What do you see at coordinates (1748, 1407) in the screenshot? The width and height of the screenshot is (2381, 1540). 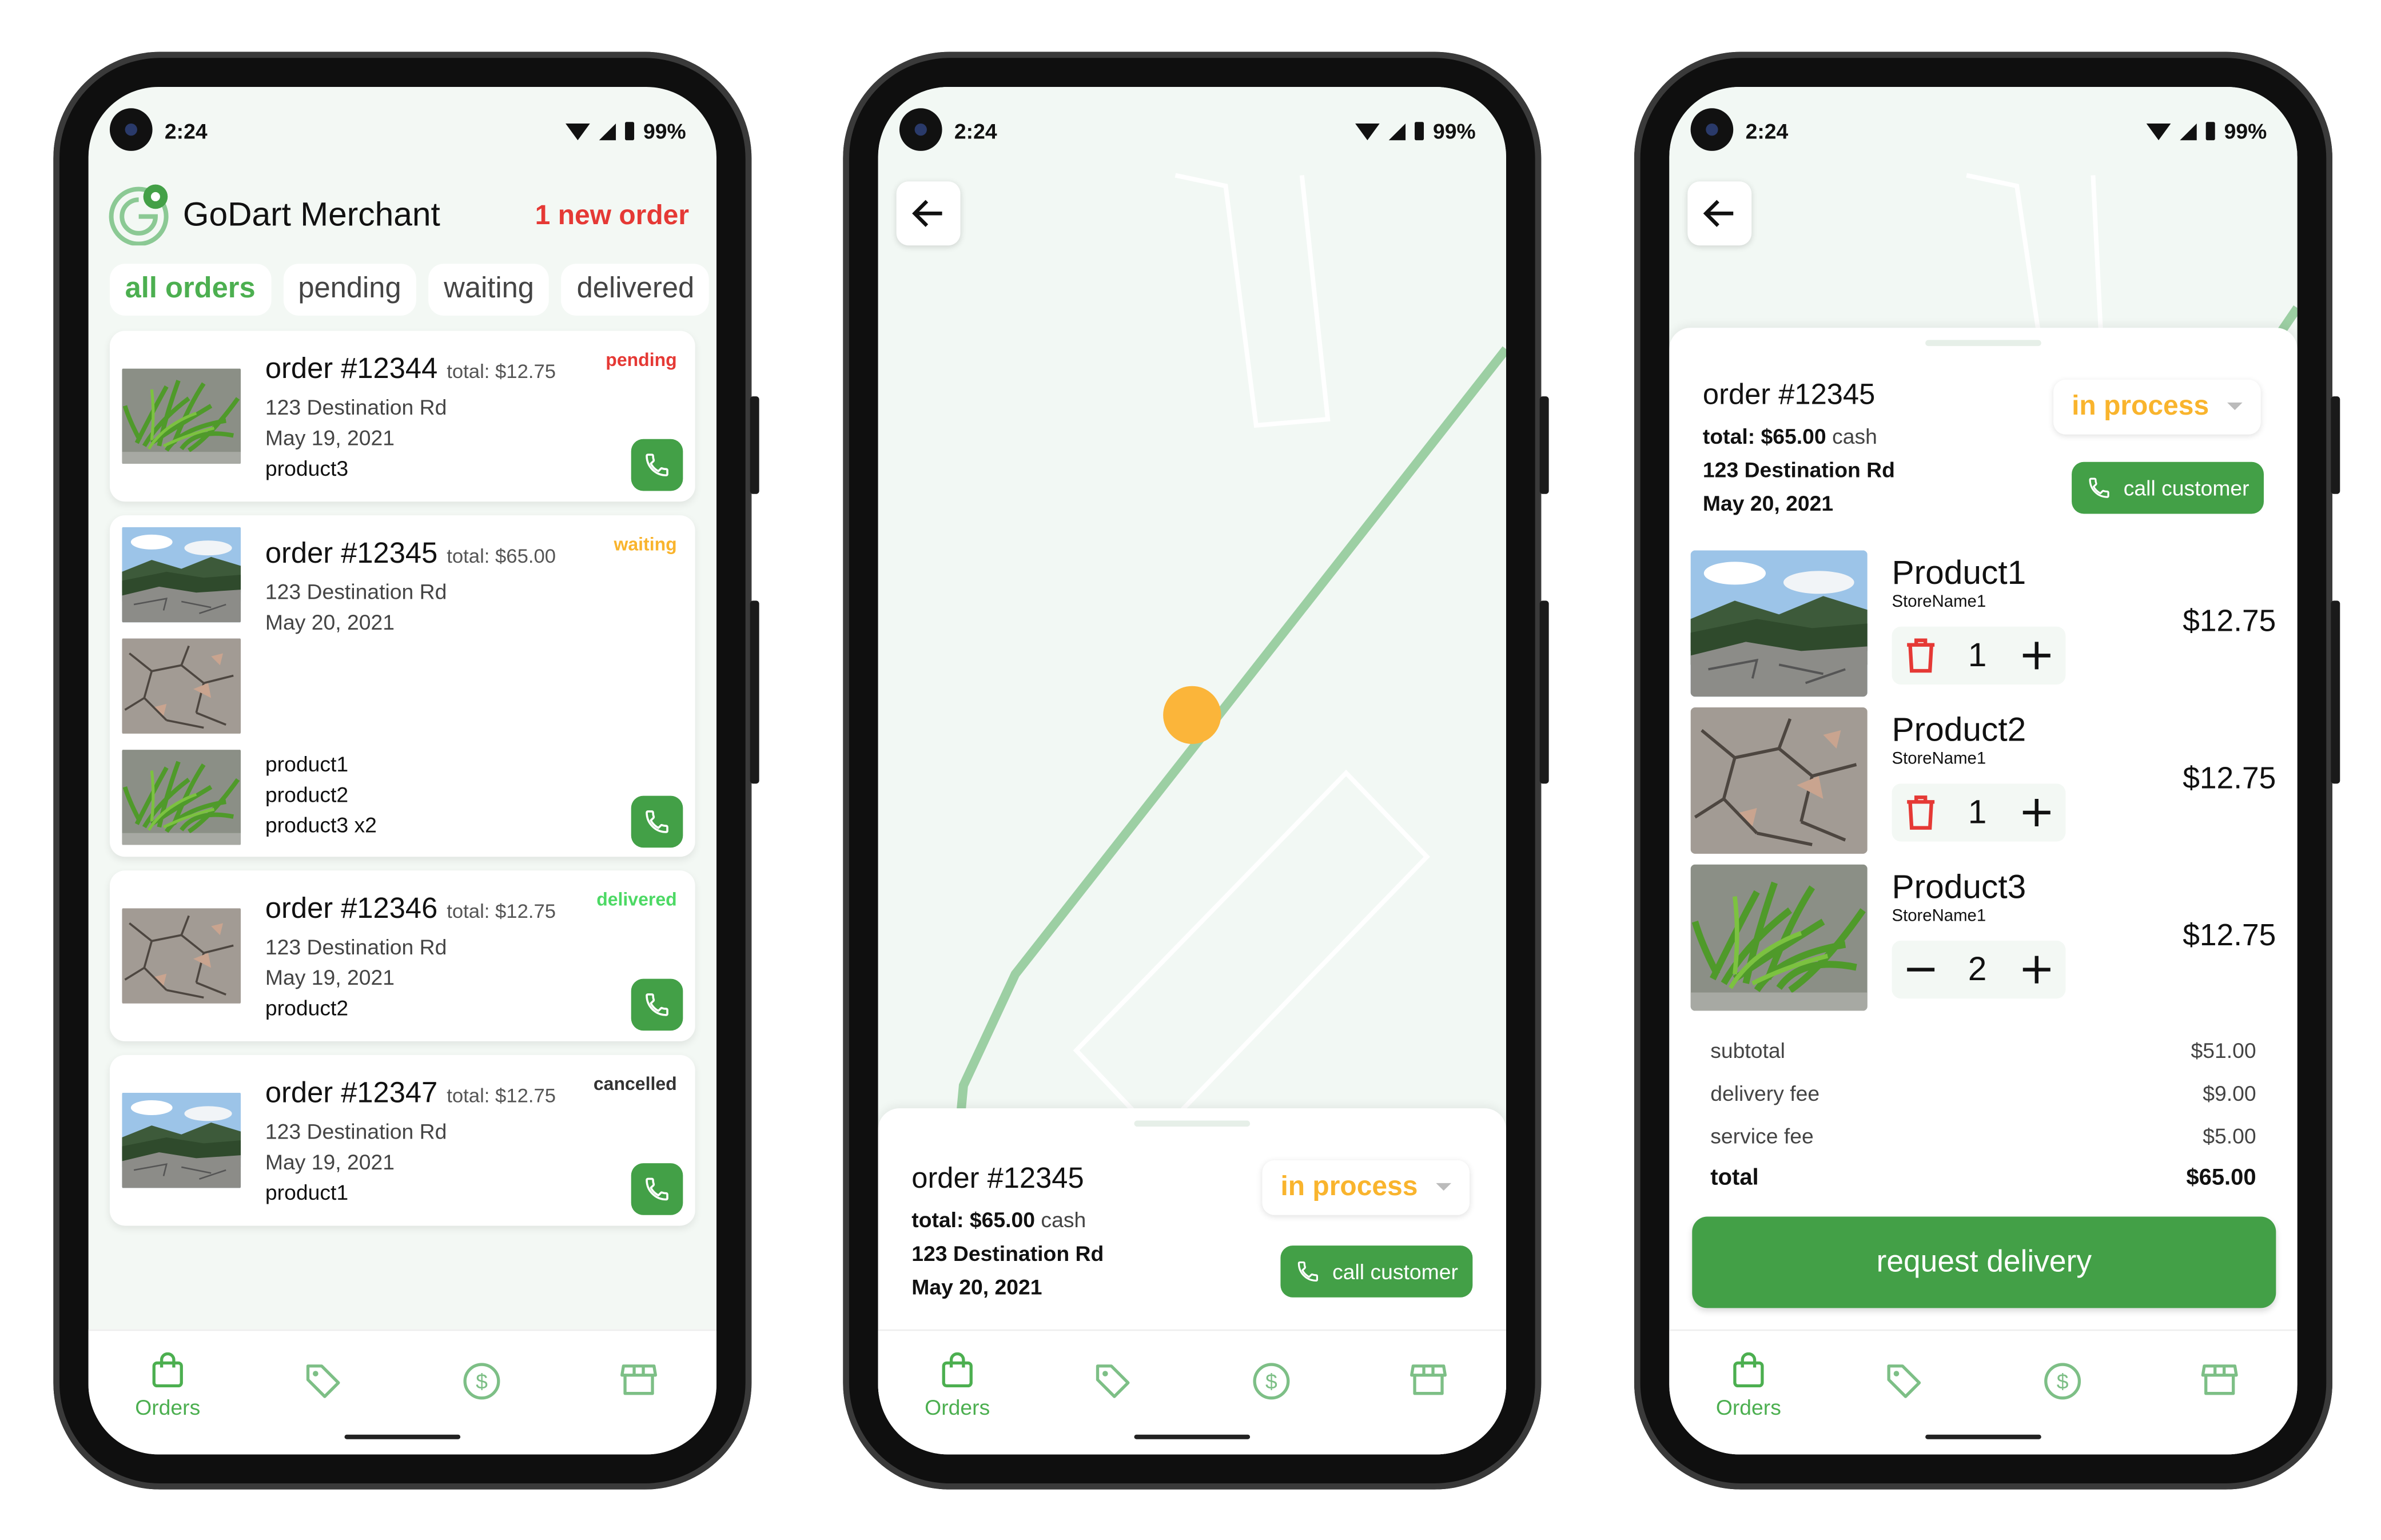 I see `nav-orders-label: Orders` at bounding box center [1748, 1407].